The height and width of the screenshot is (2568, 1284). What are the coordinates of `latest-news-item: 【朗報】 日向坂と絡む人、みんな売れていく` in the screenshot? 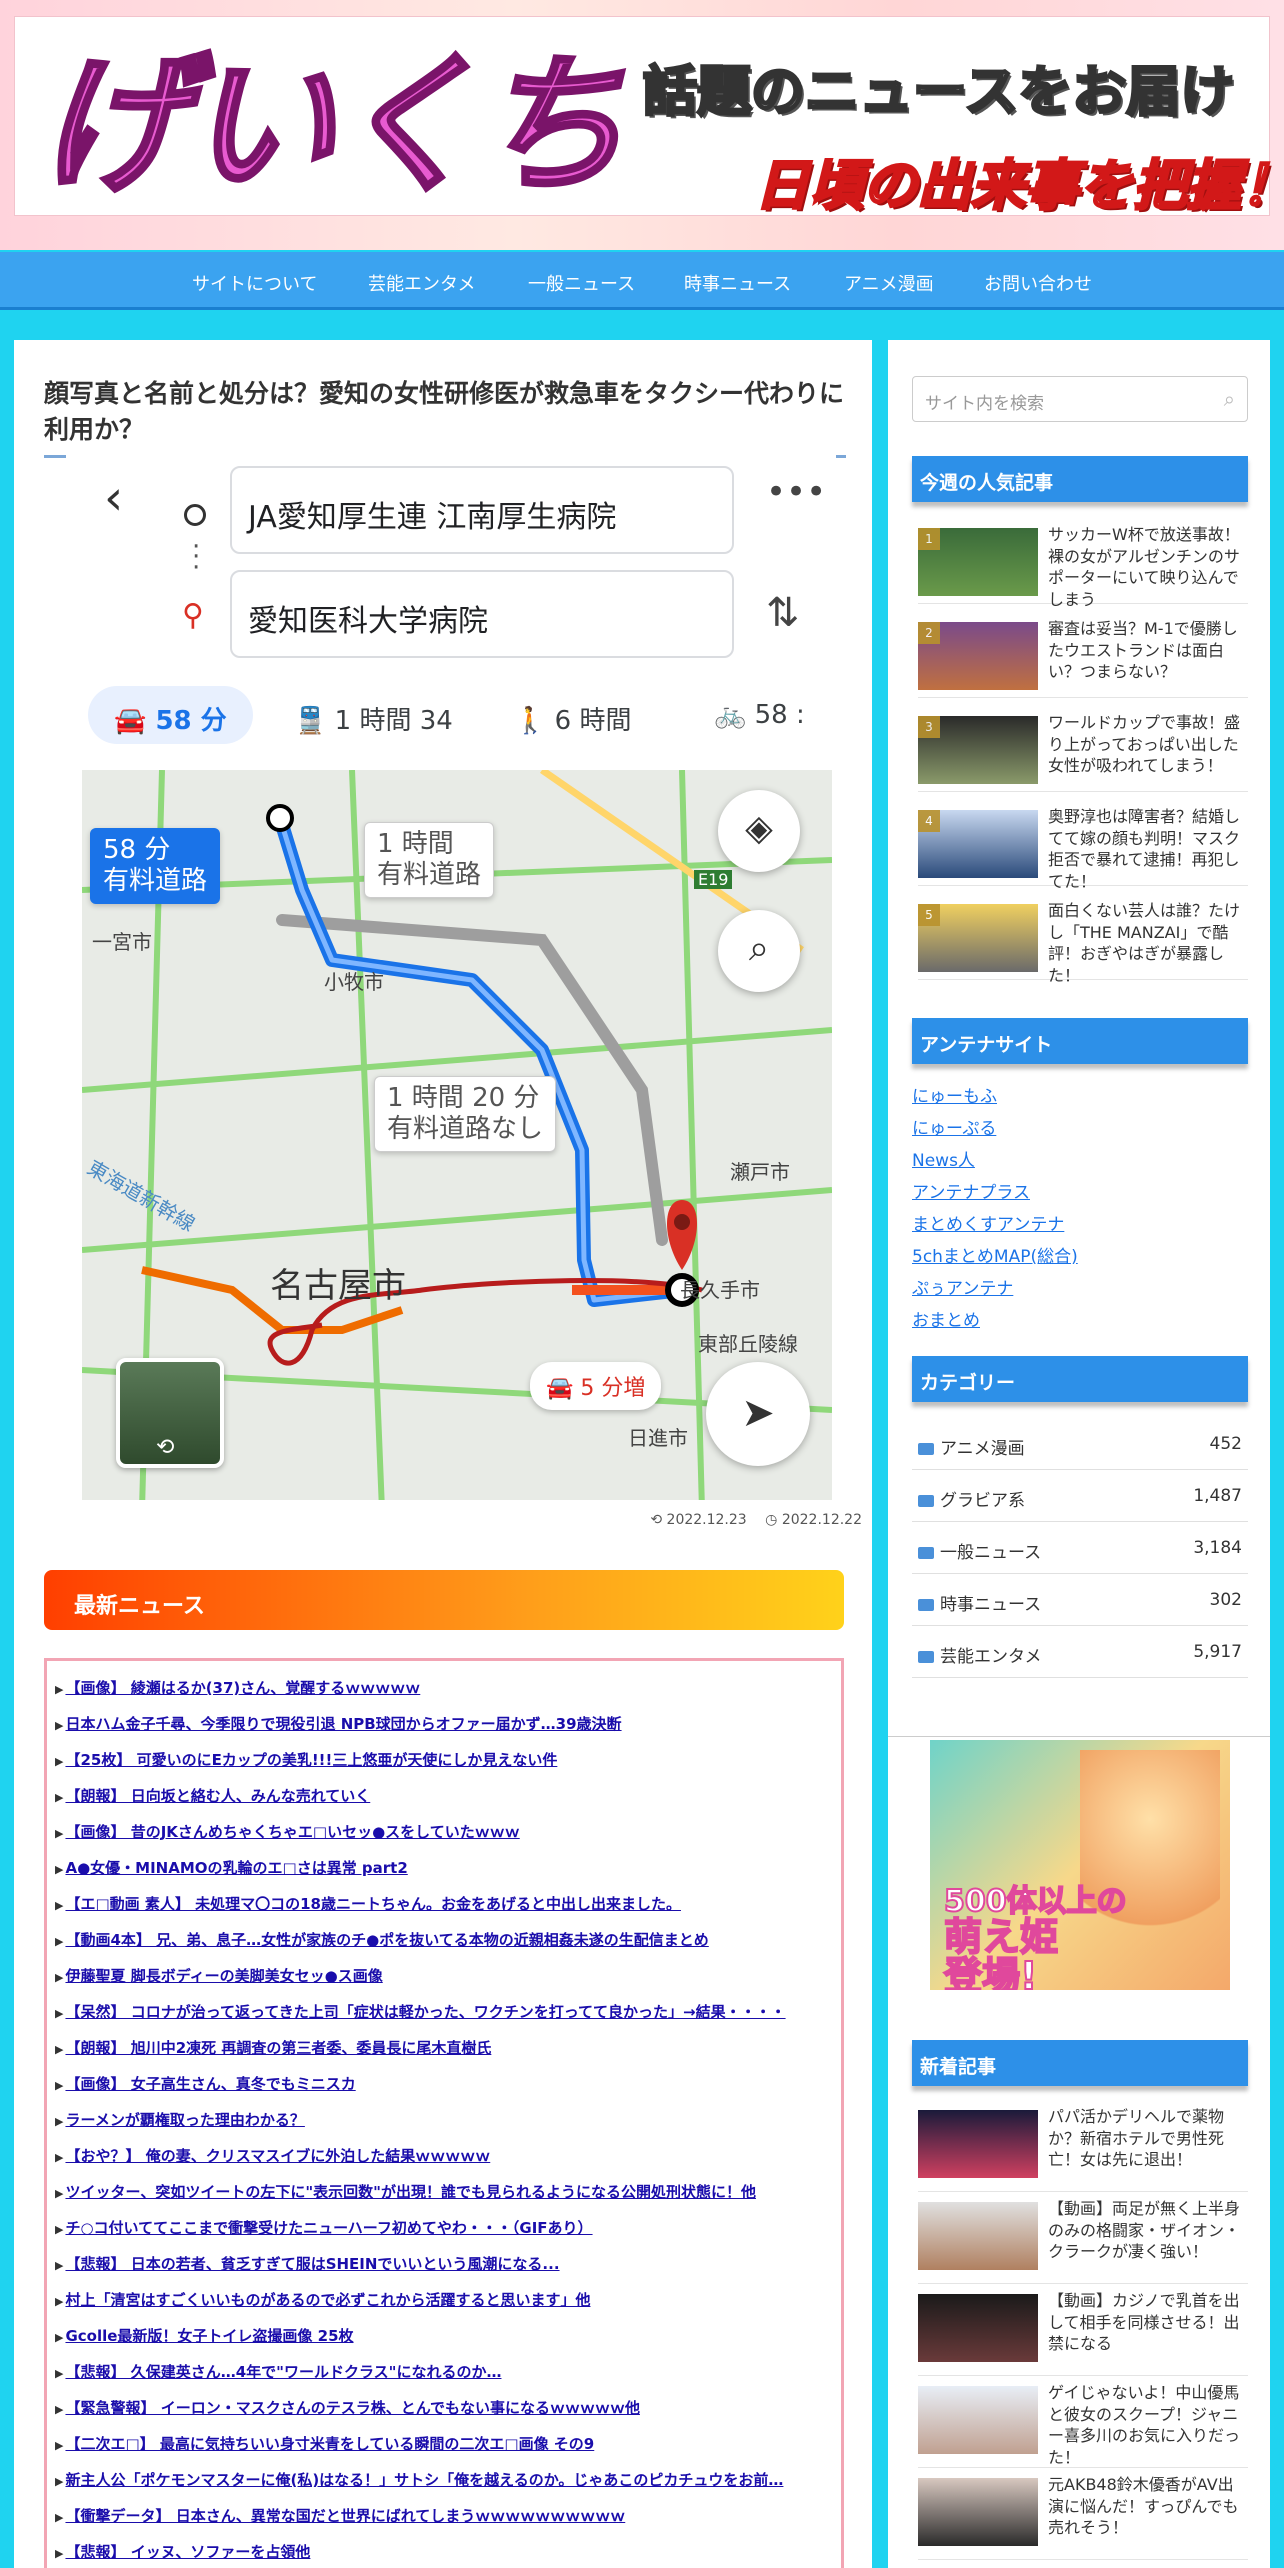 It's located at (444, 1797).